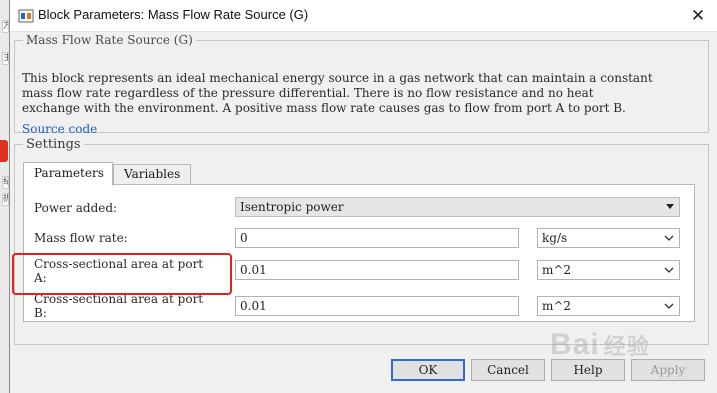 This screenshot has height=393, width=717. Describe the element at coordinates (122, 274) in the screenshot. I see `highlight-box` at that location.